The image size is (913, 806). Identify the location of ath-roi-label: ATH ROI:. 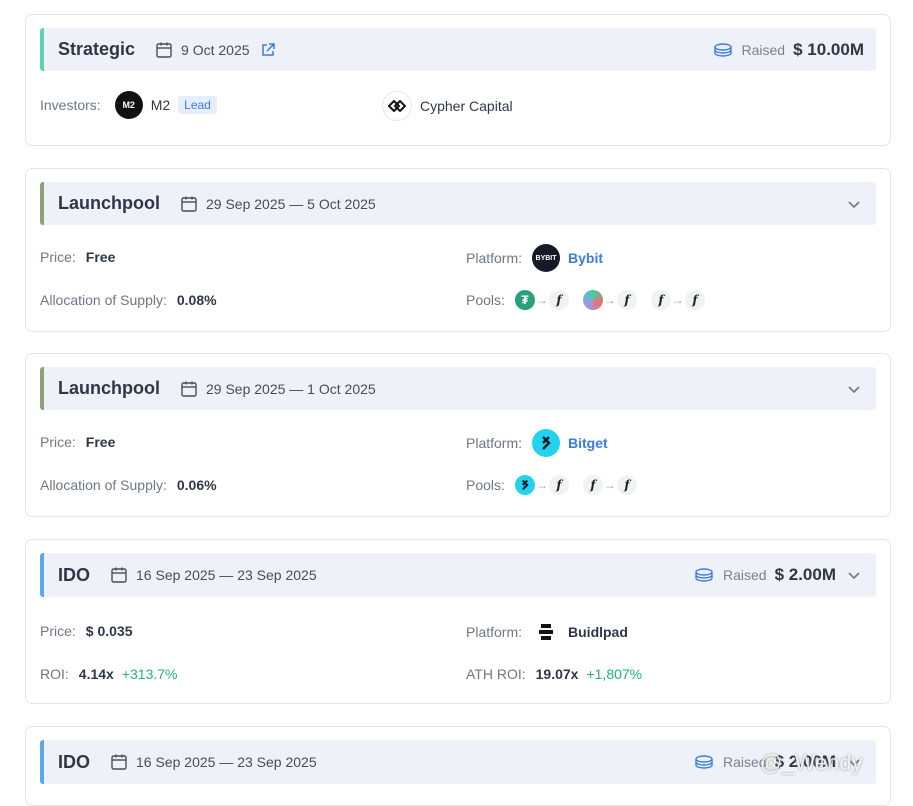
(496, 674).